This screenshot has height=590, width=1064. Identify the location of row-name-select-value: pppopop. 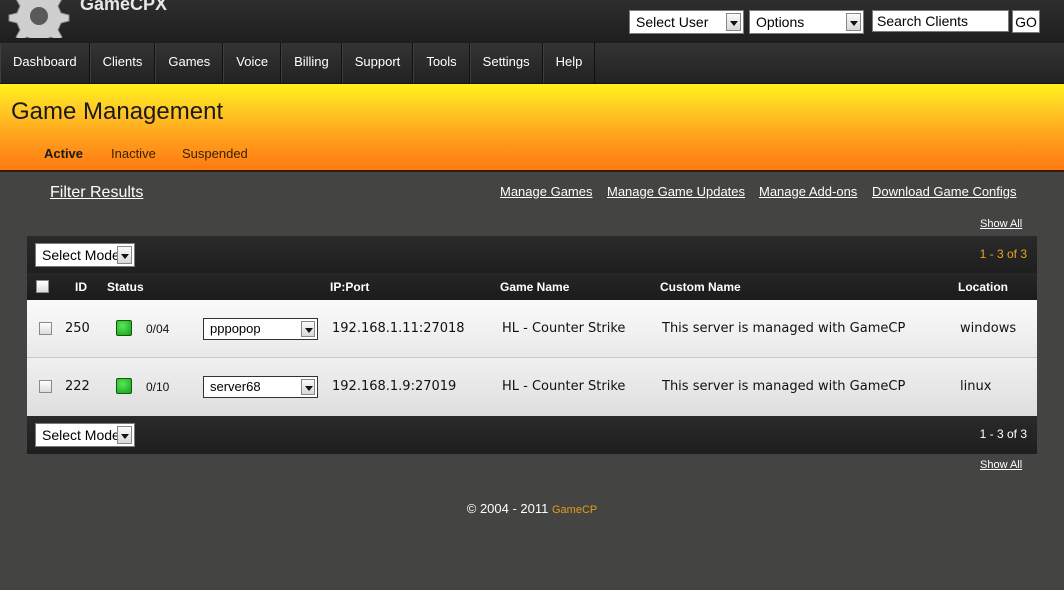
(235, 328).